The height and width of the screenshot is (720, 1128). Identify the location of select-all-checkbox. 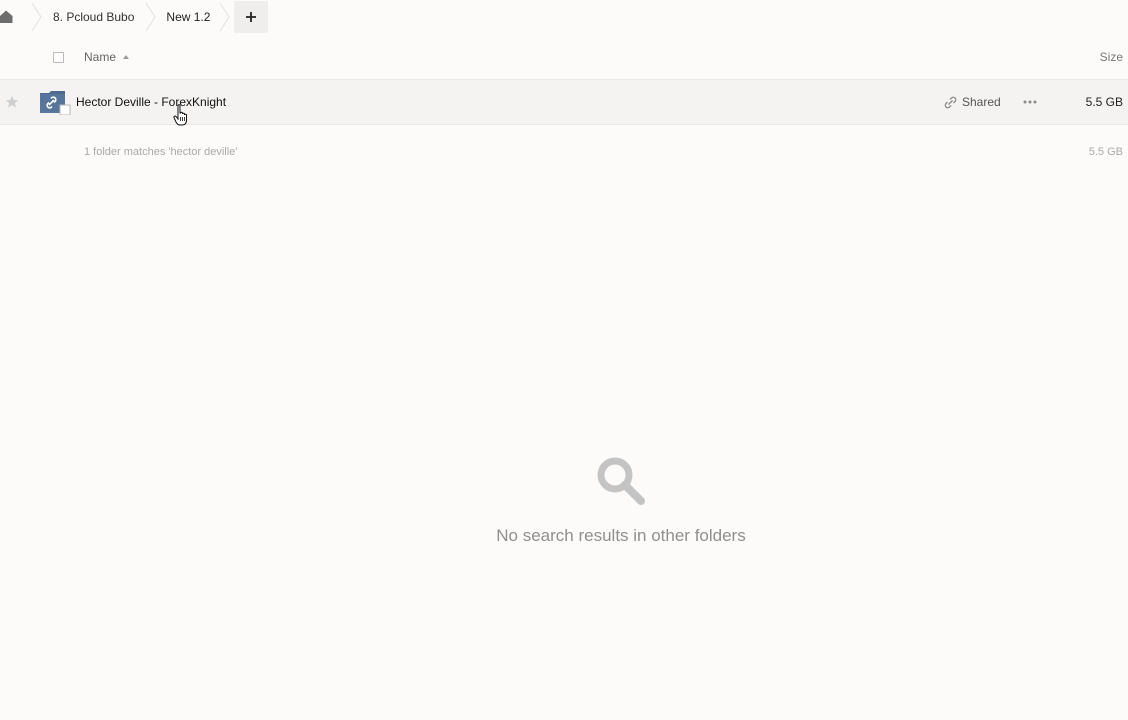
(58, 57).